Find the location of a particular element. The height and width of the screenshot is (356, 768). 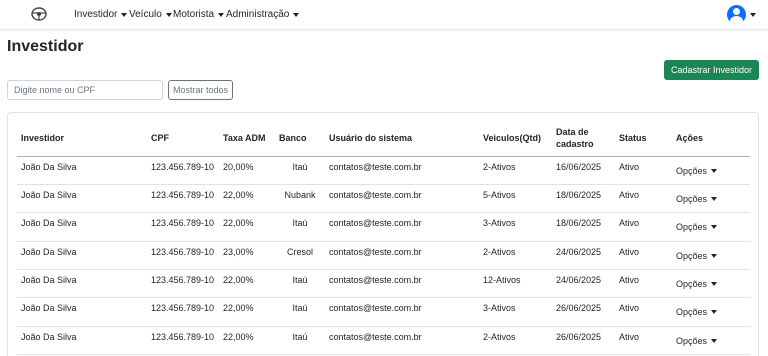

cell-veiculos: 3-Ativos is located at coordinates (515, 312).